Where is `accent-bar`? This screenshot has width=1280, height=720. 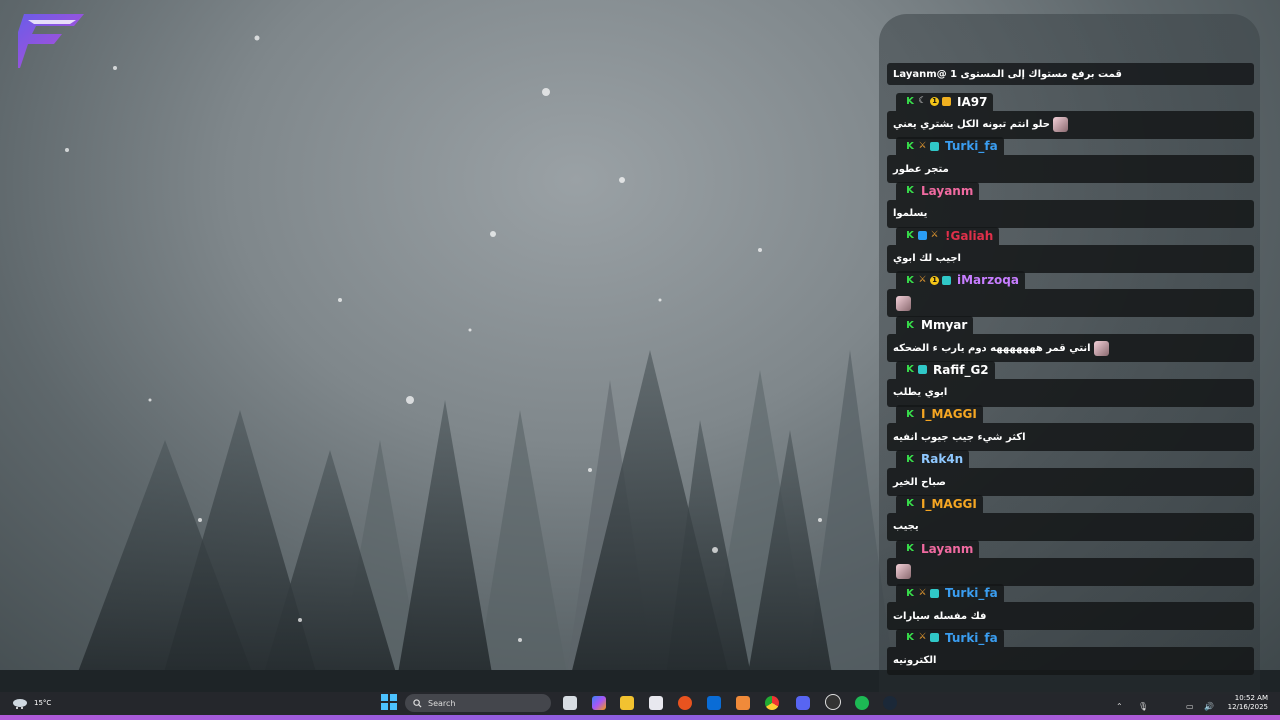 accent-bar is located at coordinates (640, 717).